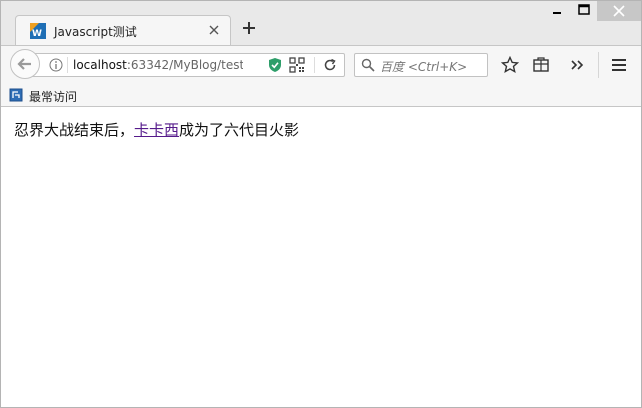  I want to click on hamburger-menu-icon, so click(619, 65).